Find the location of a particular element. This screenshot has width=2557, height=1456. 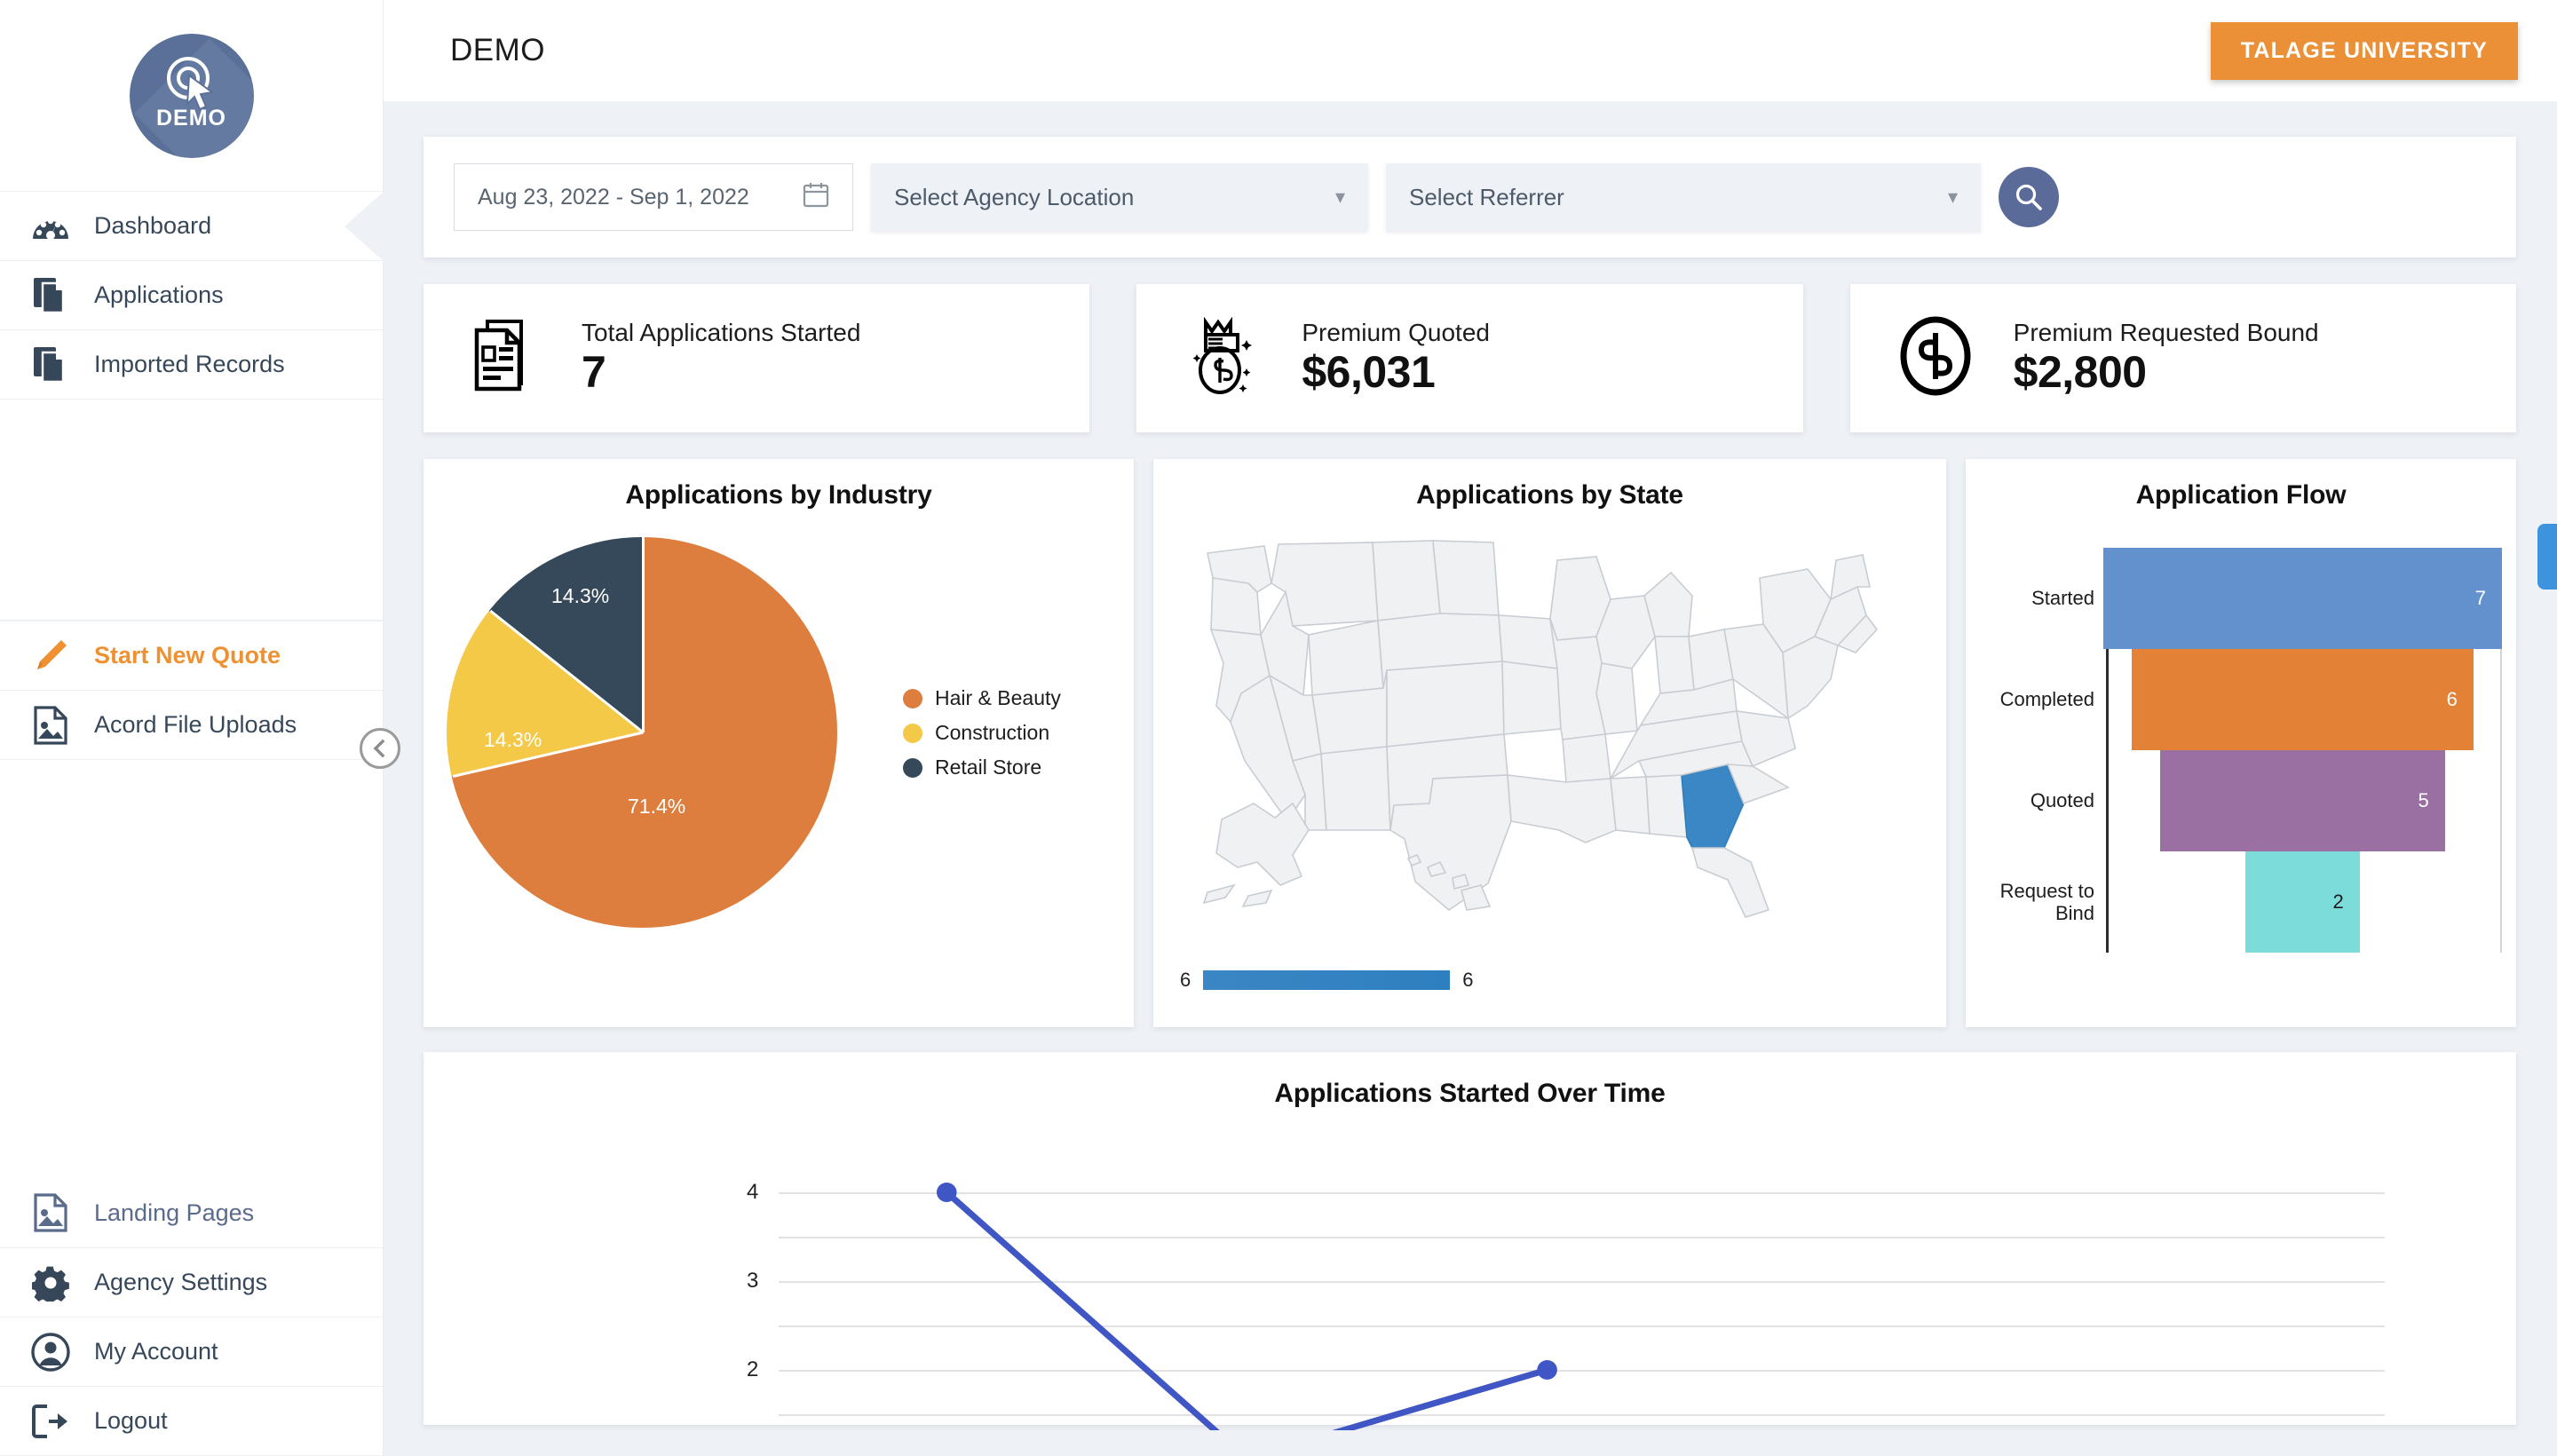

usa-map-svg is located at coordinates (1540, 729).